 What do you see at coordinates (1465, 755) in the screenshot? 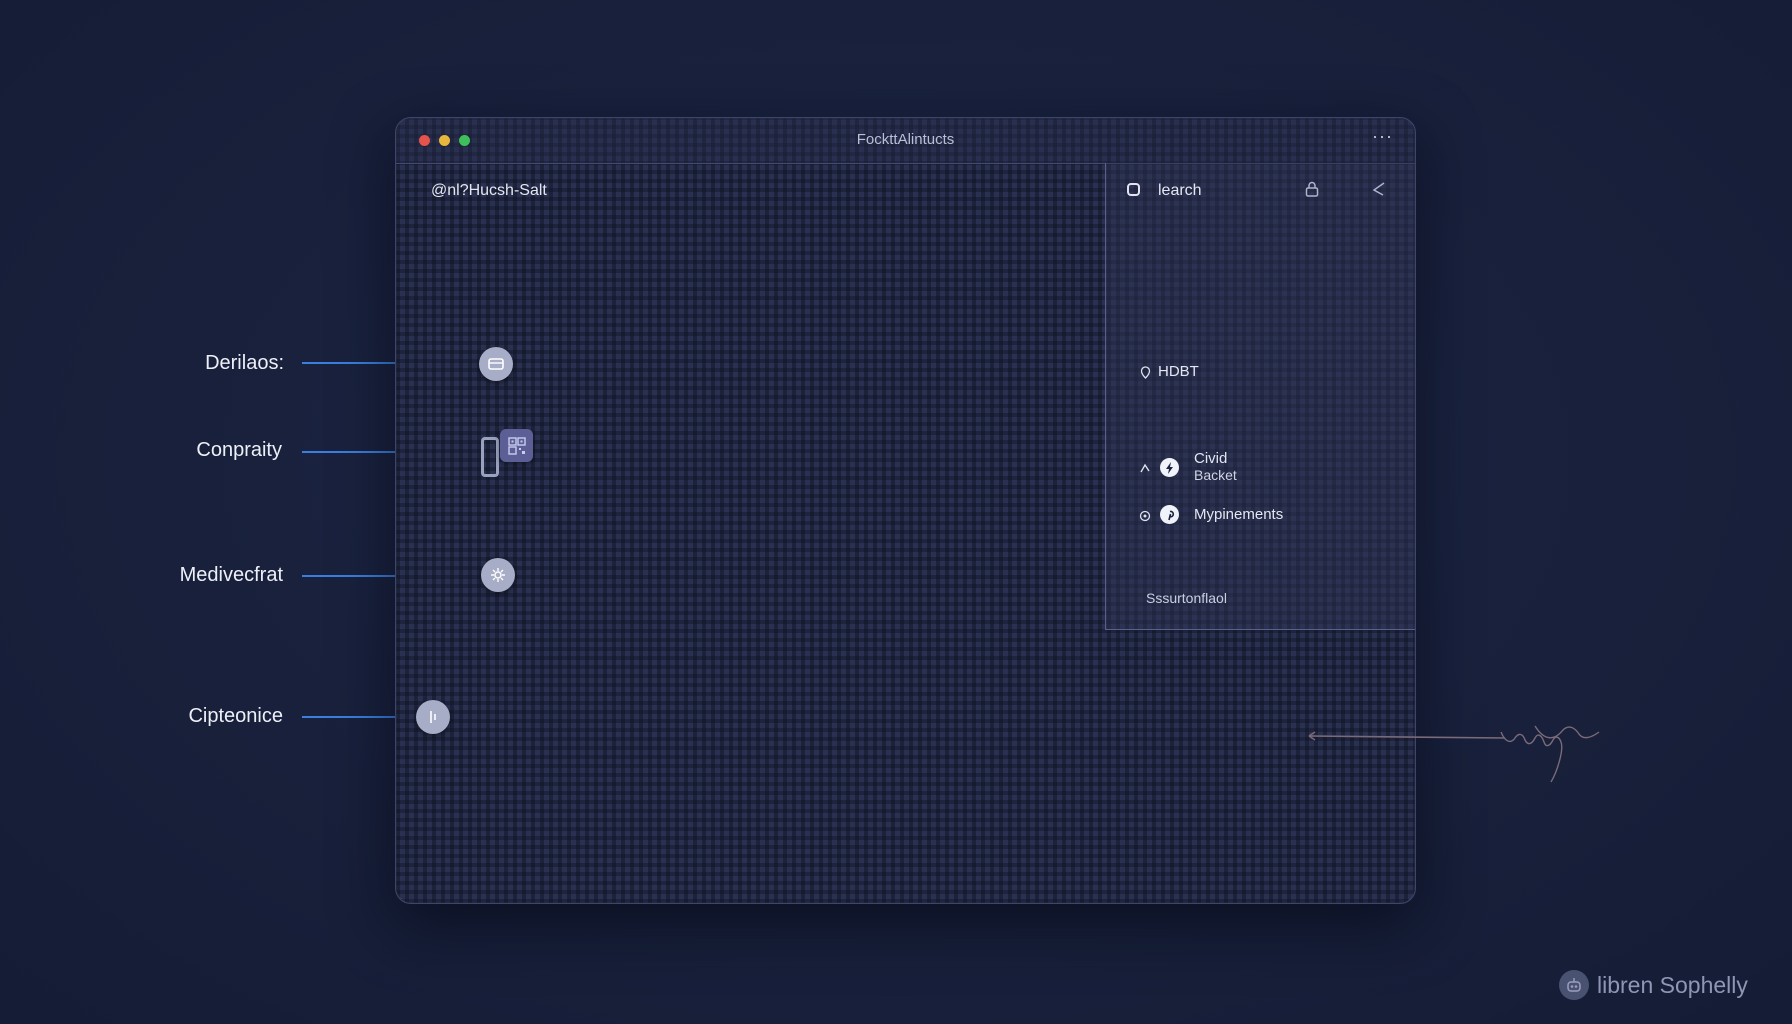
I see `handwritten-annotation` at bounding box center [1465, 755].